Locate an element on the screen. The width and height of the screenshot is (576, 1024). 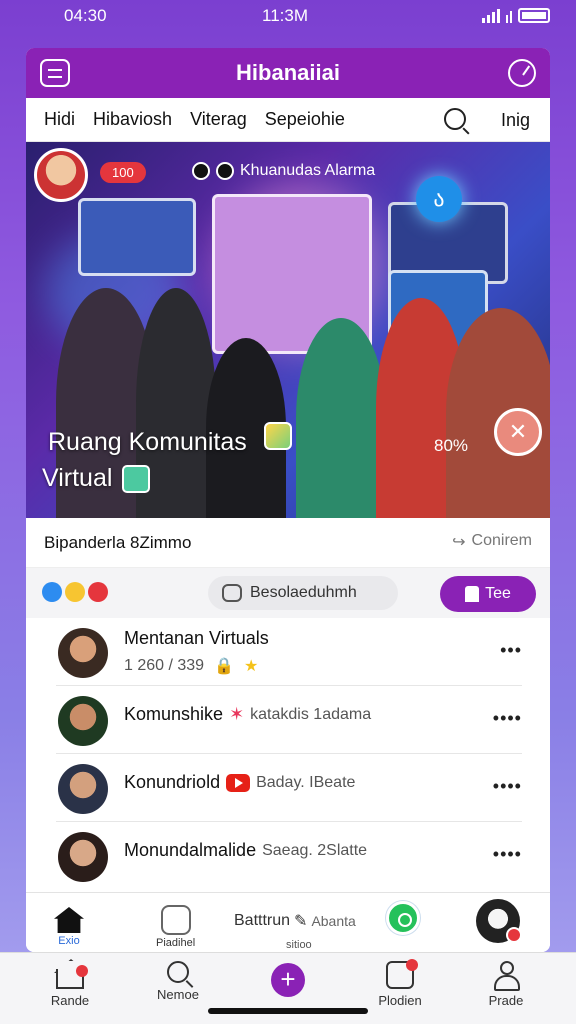
pen-icon: ✎ is located at coordinates (301, 921).